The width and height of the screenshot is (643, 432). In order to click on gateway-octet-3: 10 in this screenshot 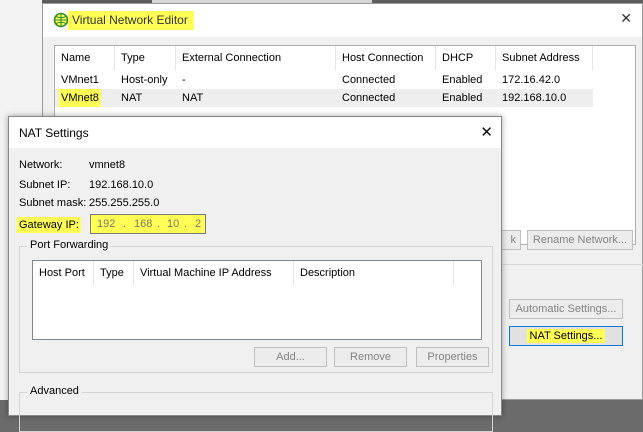, I will do `click(173, 224)`.